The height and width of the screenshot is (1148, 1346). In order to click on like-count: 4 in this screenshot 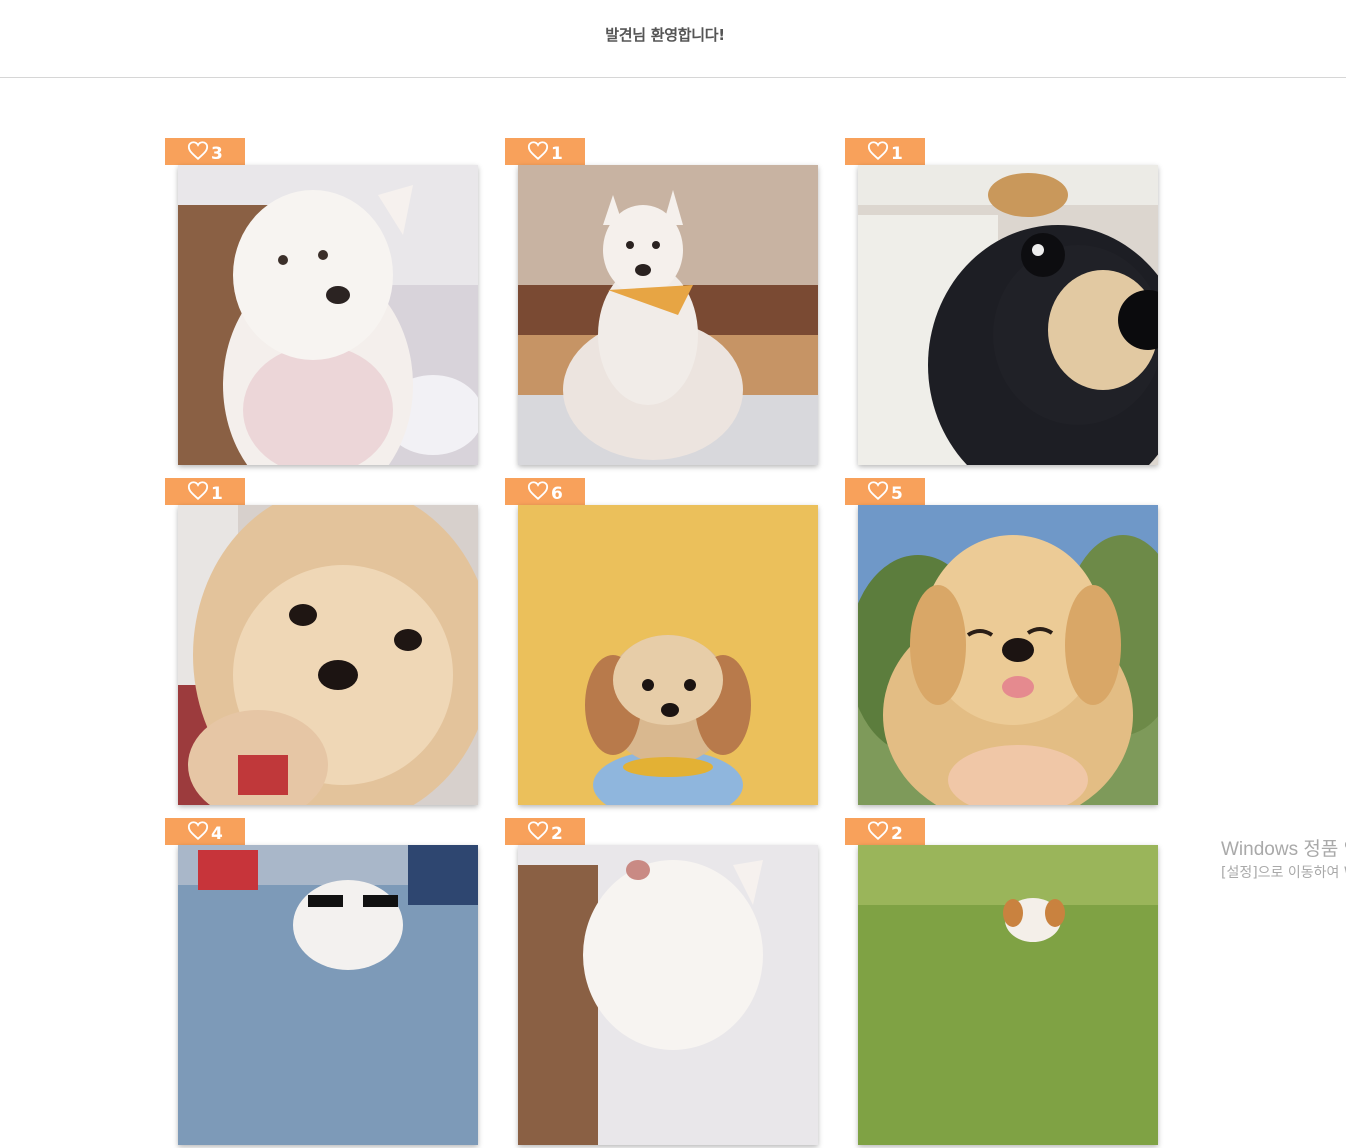, I will do `click(217, 834)`.